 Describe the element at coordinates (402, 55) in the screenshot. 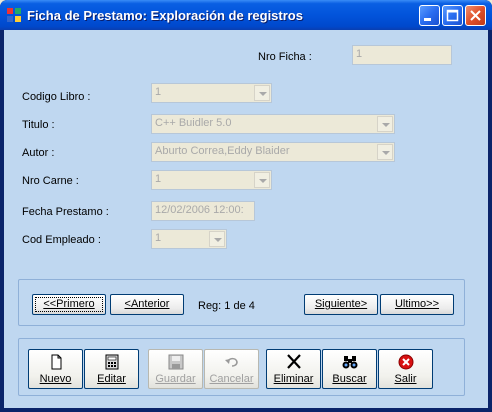

I see `nro-ficha-field: 1` at that location.